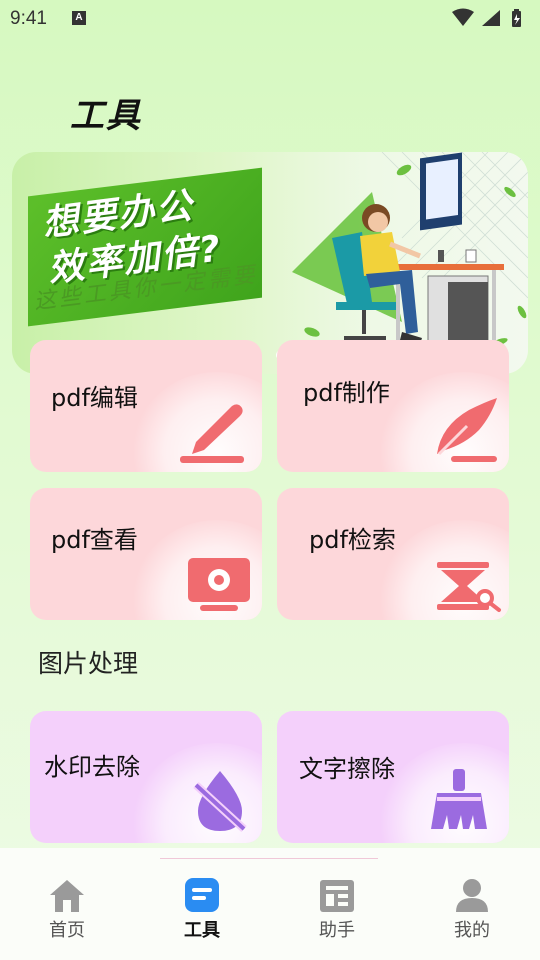 This screenshot has width=540, height=960. I want to click on search-doc-icon, so click(469, 587).